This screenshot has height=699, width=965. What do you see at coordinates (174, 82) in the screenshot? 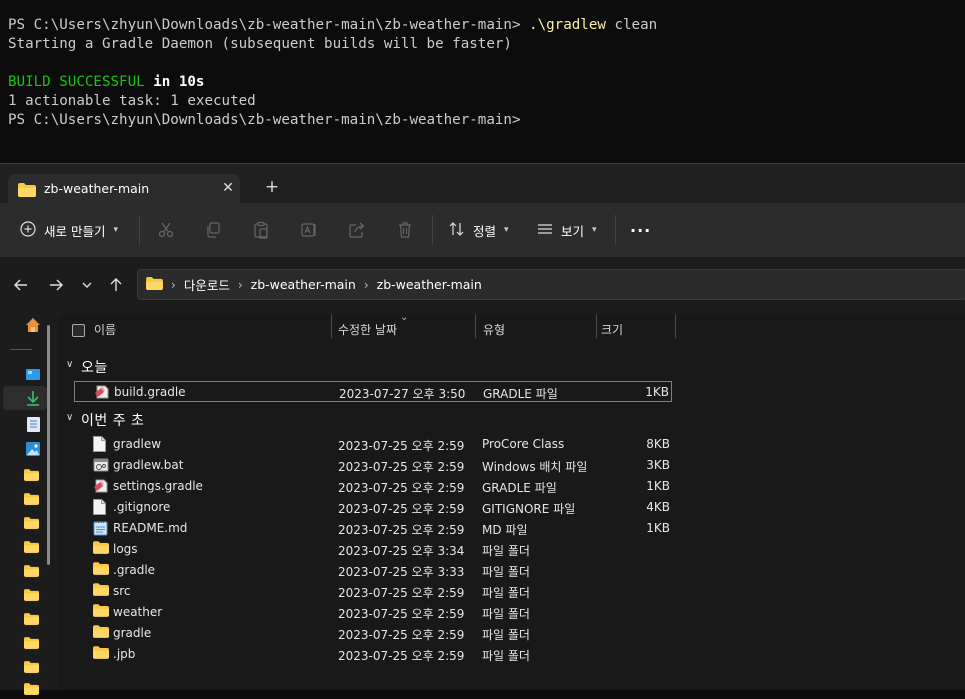
I see `build-duration: in 10s` at bounding box center [174, 82].